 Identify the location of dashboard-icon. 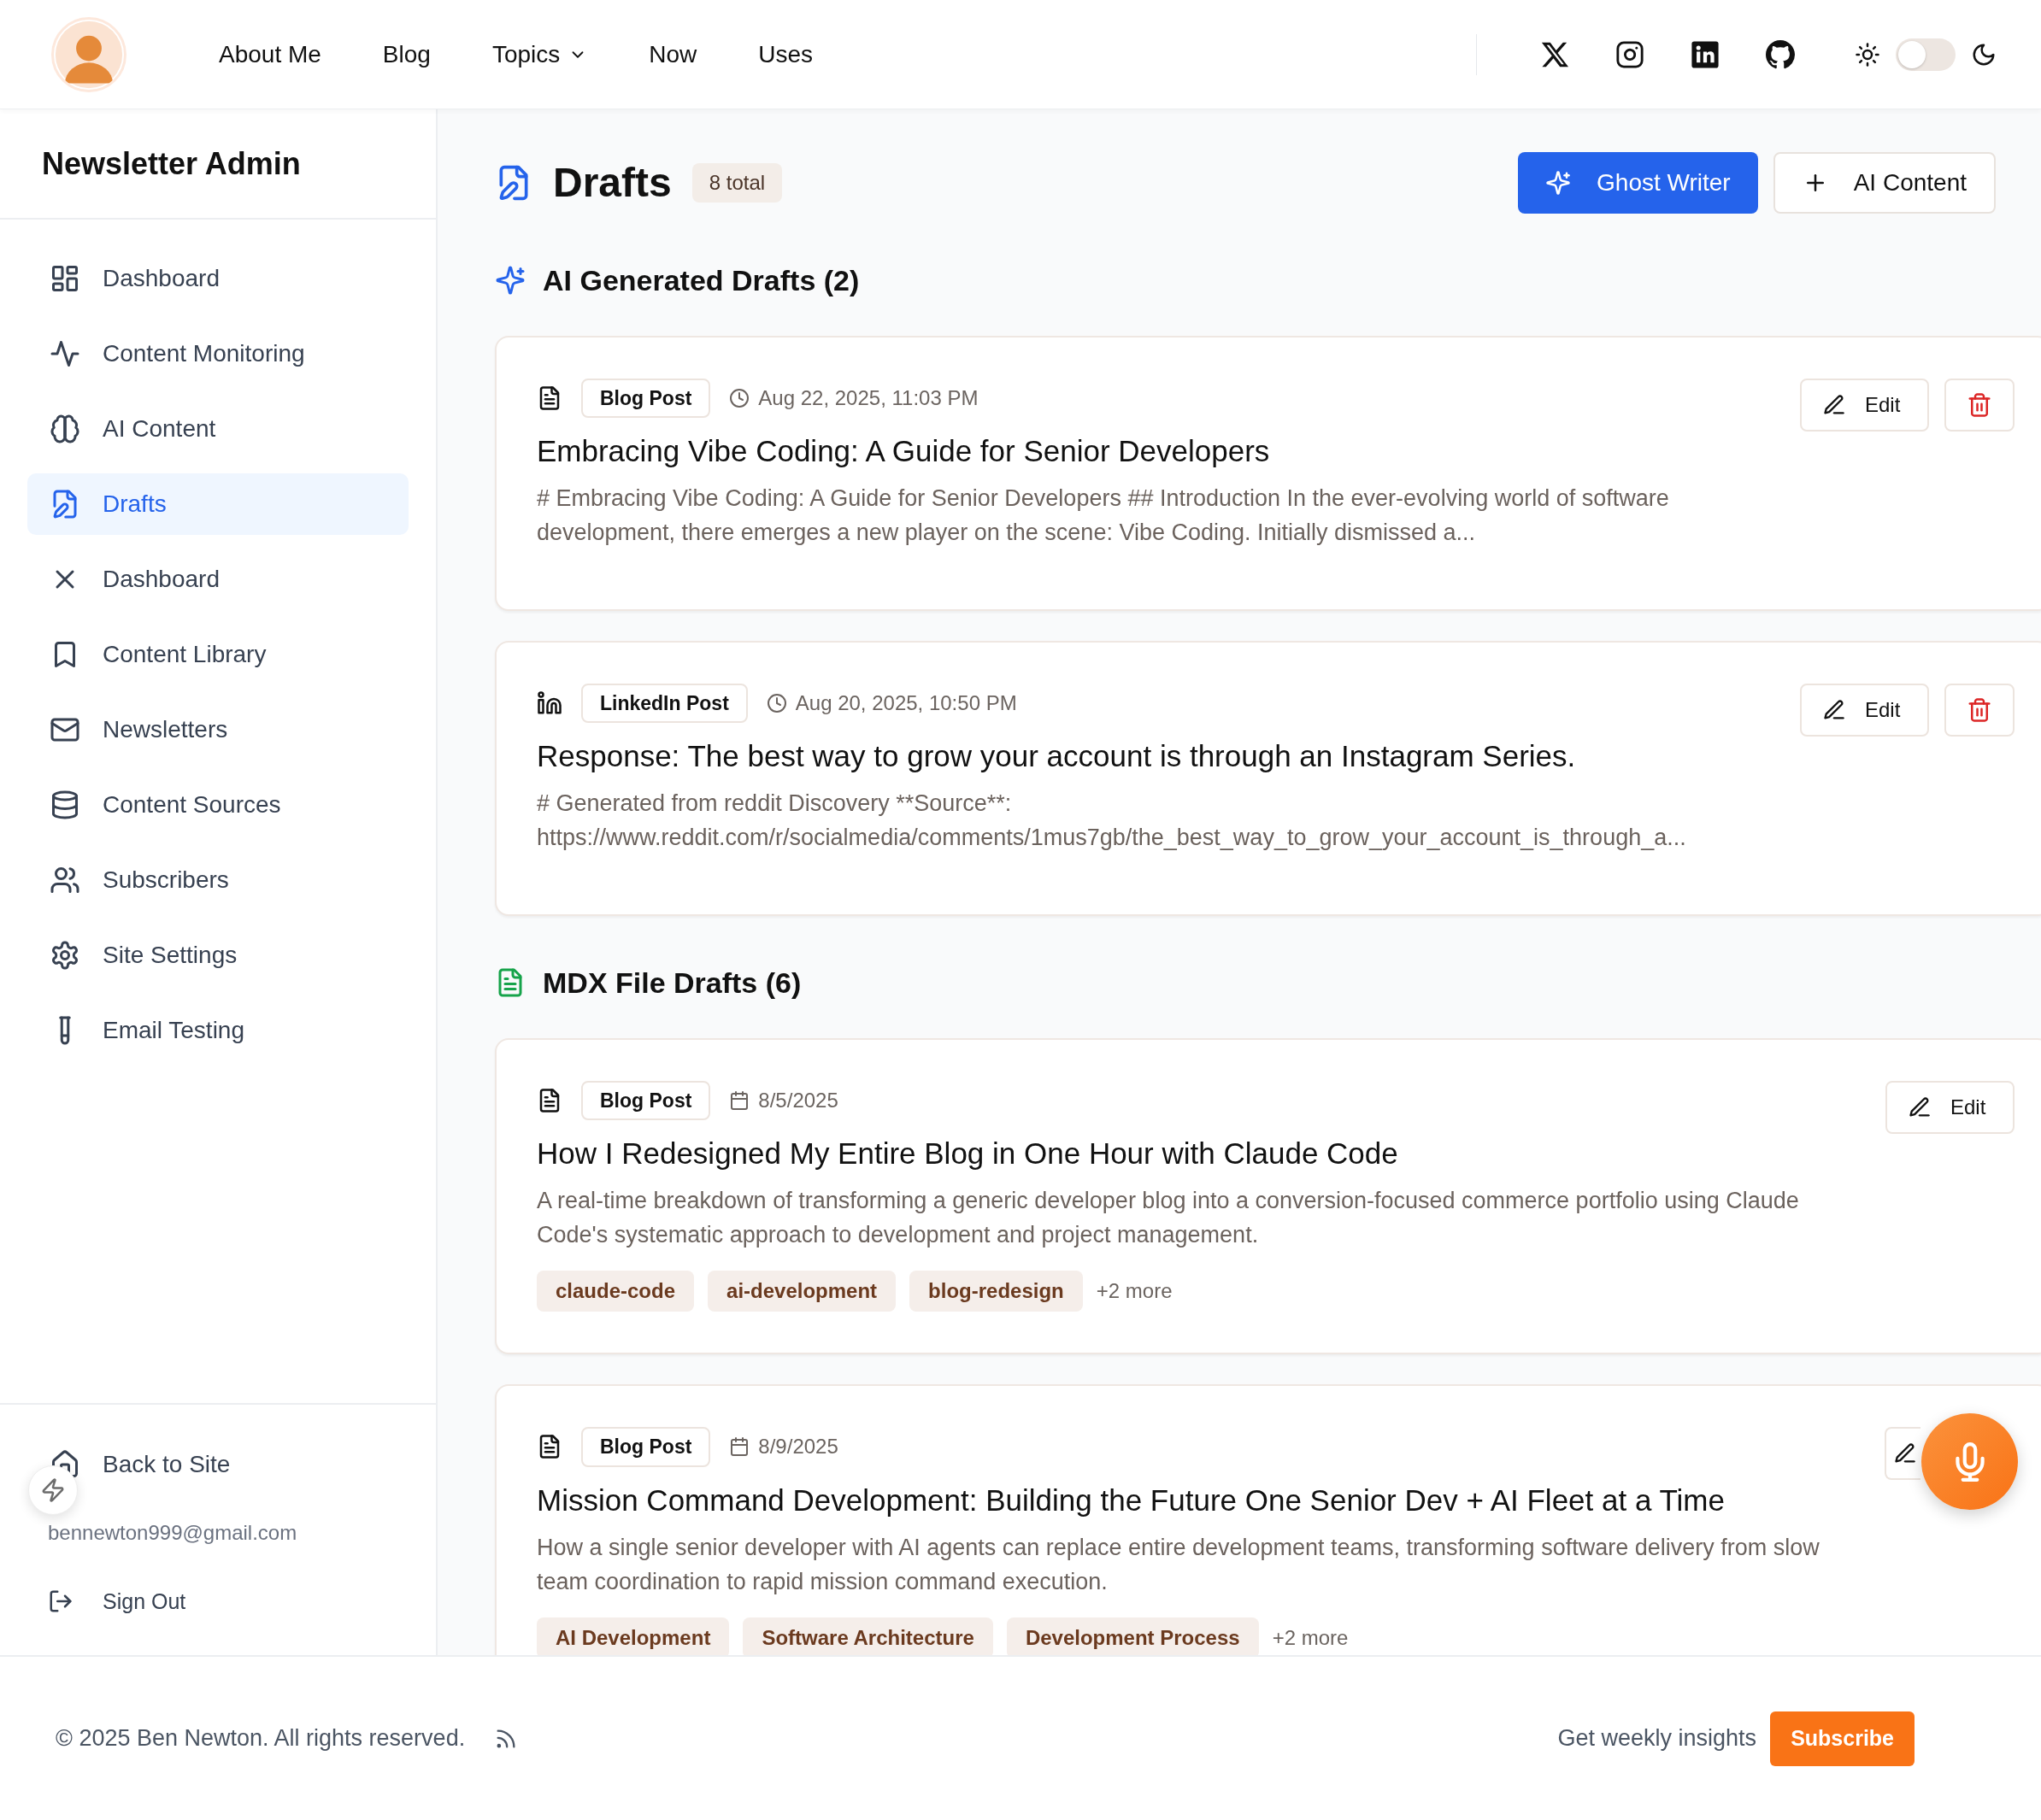
(65, 278).